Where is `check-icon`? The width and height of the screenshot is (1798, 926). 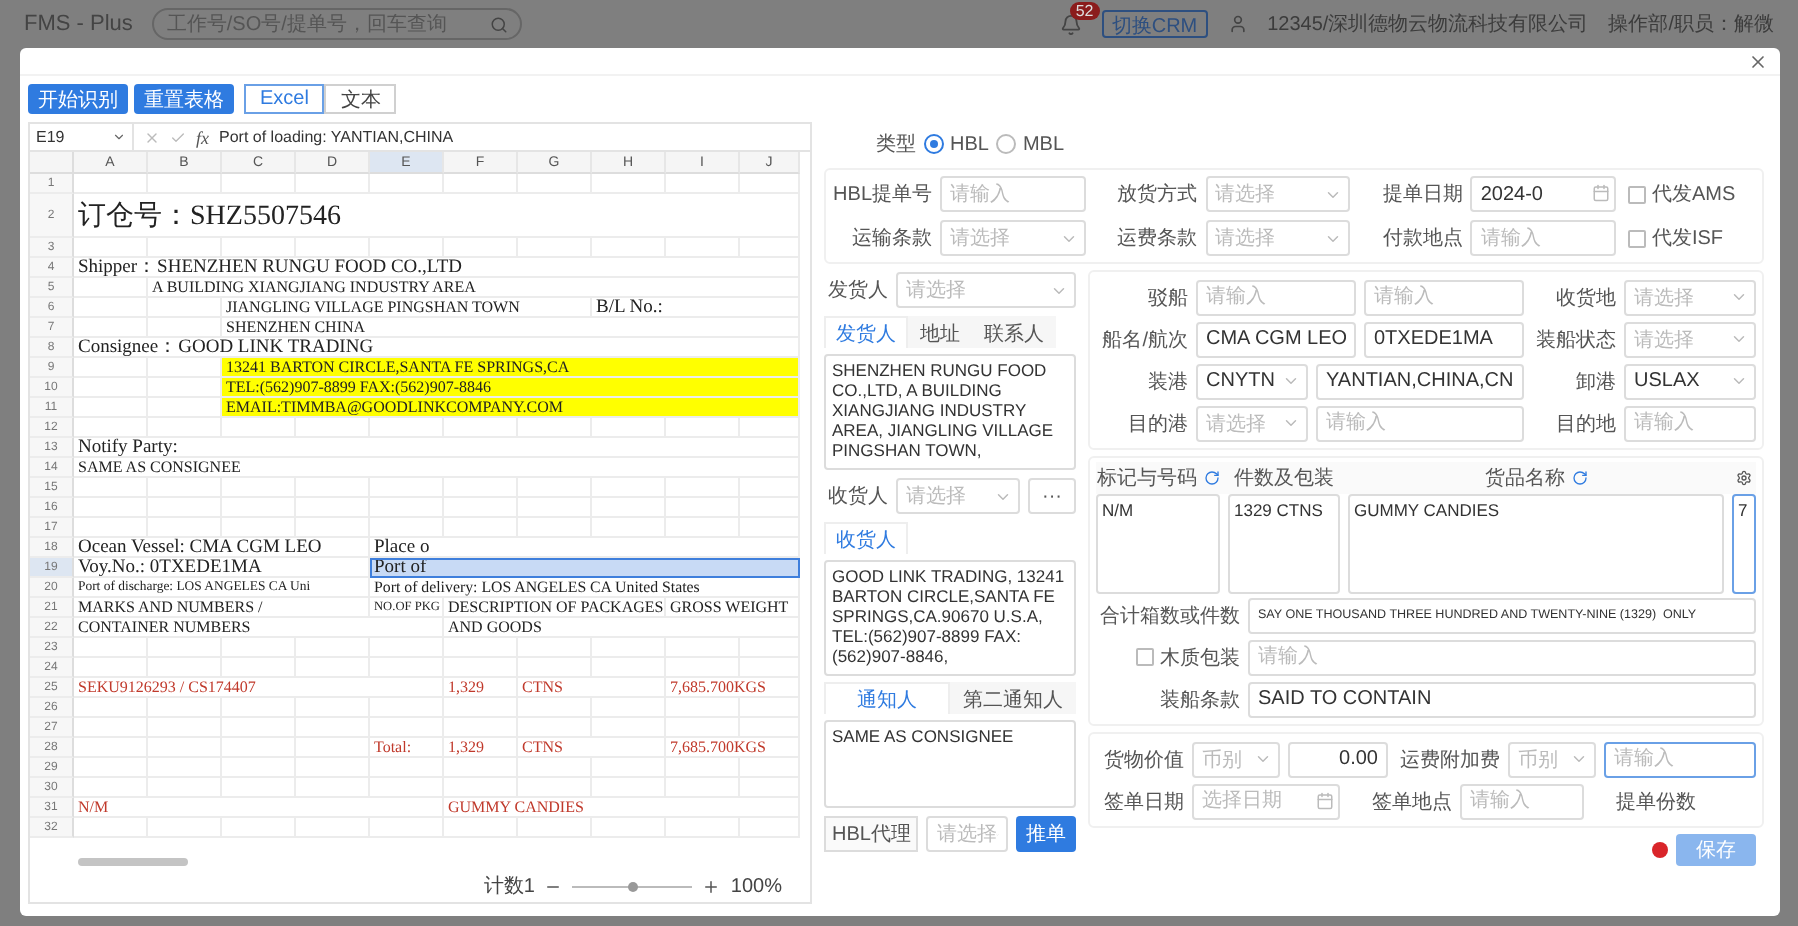 check-icon is located at coordinates (178, 137).